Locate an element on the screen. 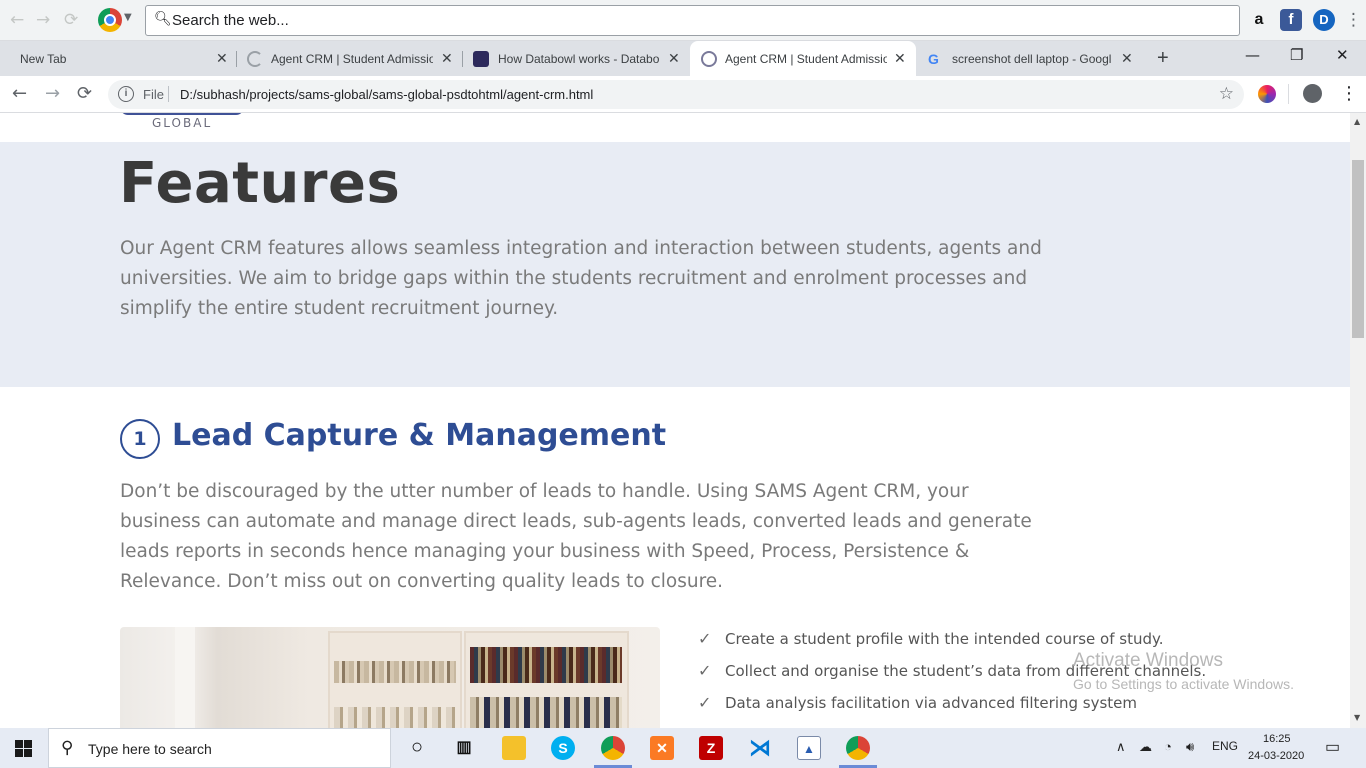  vscode-icon: ⋊ is located at coordinates (760, 748).